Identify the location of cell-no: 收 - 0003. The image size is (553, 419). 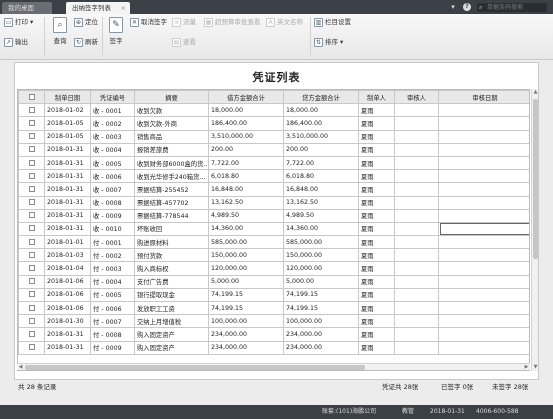
(112, 136).